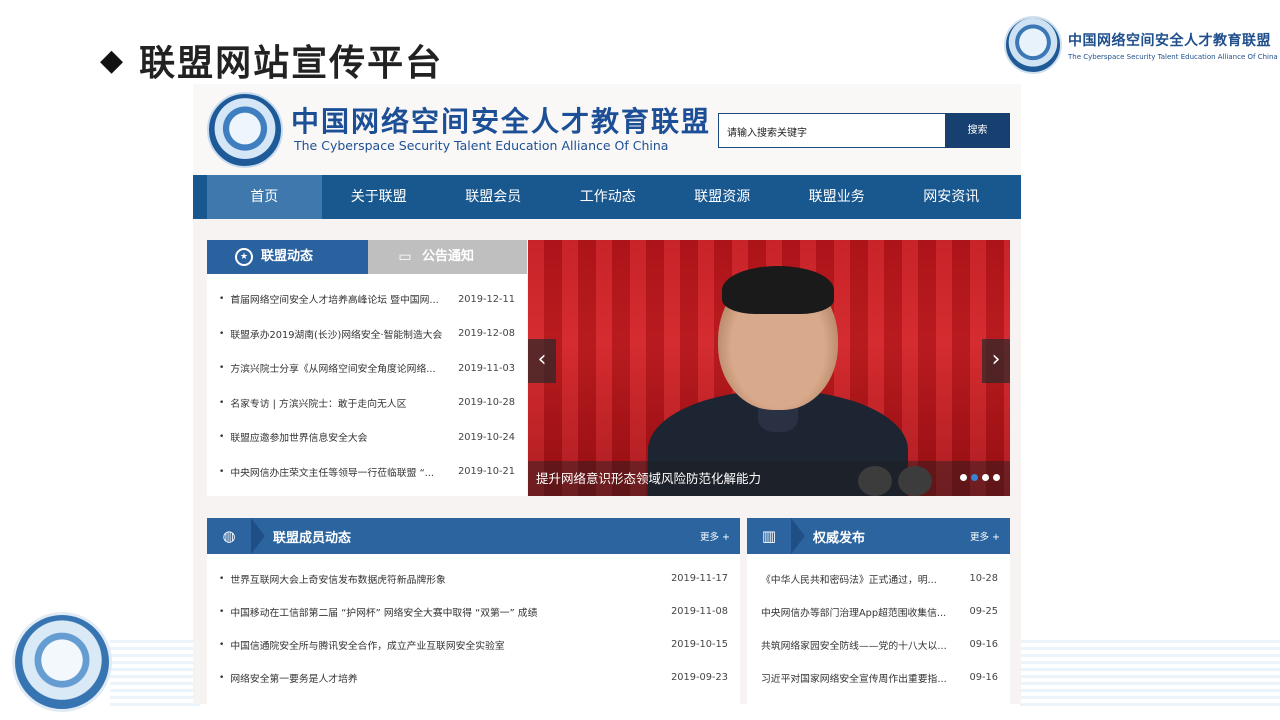  I want to click on list-item: • 名家专访 | 方滨兴院士：敢于走向无人区 2019-10-28, so click(367, 403).